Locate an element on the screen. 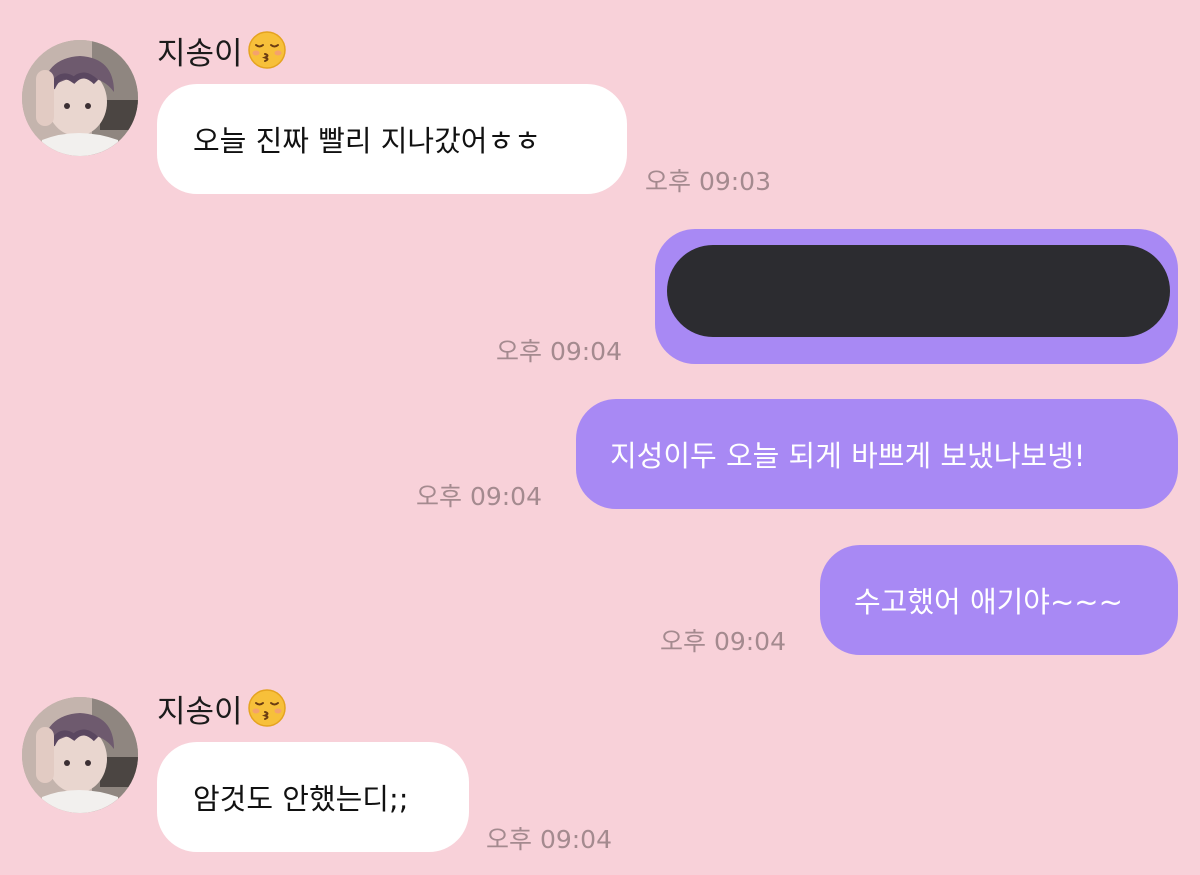 This screenshot has height=875, width=1200. message-text: 수고했어 애기야~~~ is located at coordinates (988, 602).